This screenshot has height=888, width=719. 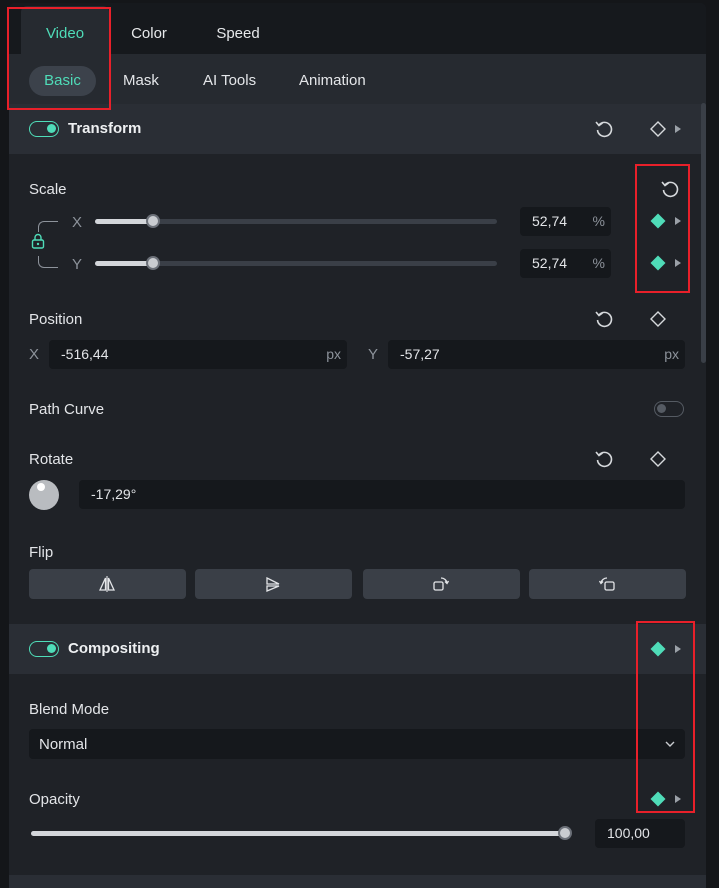 What do you see at coordinates (124, 221) in the screenshot?
I see `scale-x-slider-fill` at bounding box center [124, 221].